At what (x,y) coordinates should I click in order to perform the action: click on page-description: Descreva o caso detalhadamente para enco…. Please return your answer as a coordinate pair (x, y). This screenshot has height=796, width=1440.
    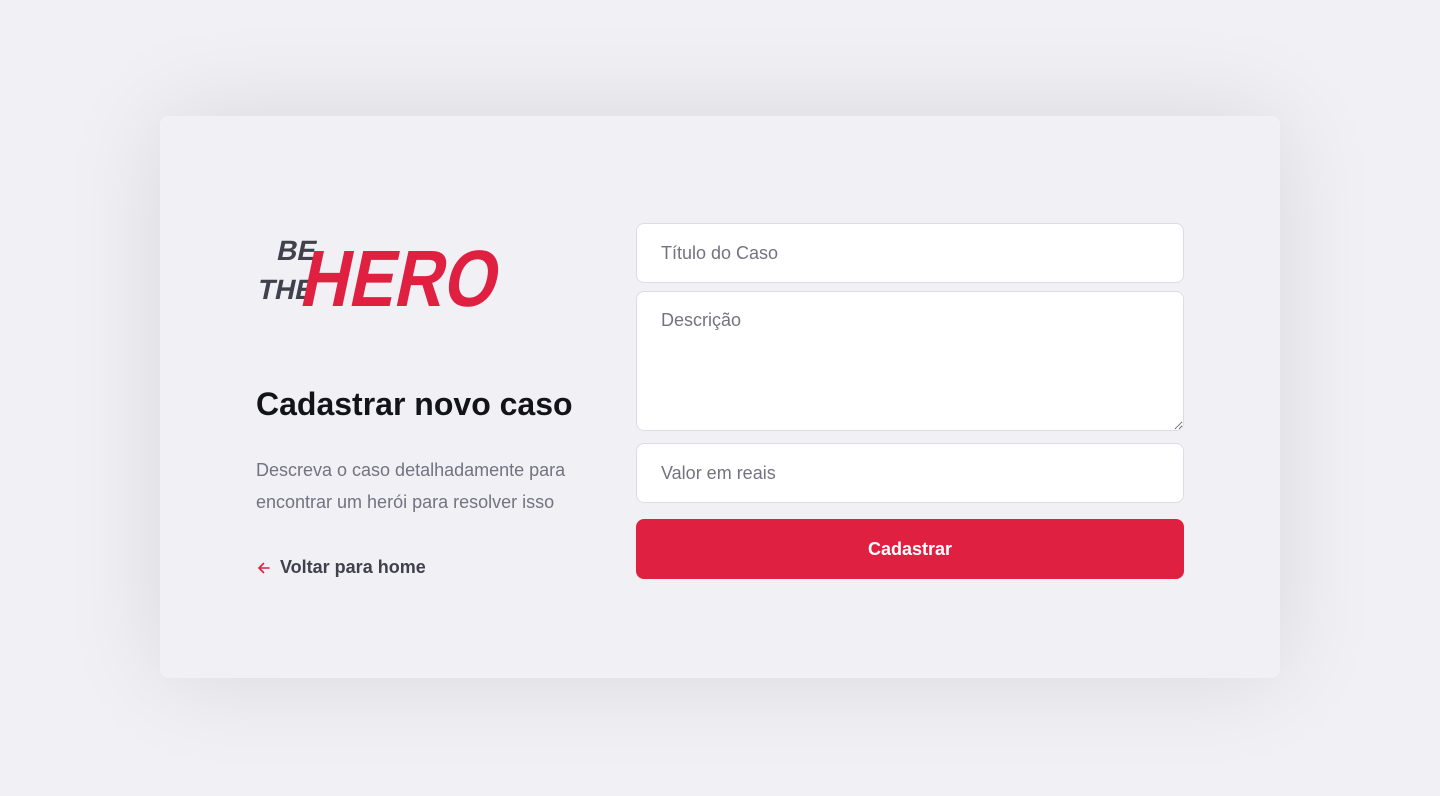
    Looking at the image, I should click on (411, 486).